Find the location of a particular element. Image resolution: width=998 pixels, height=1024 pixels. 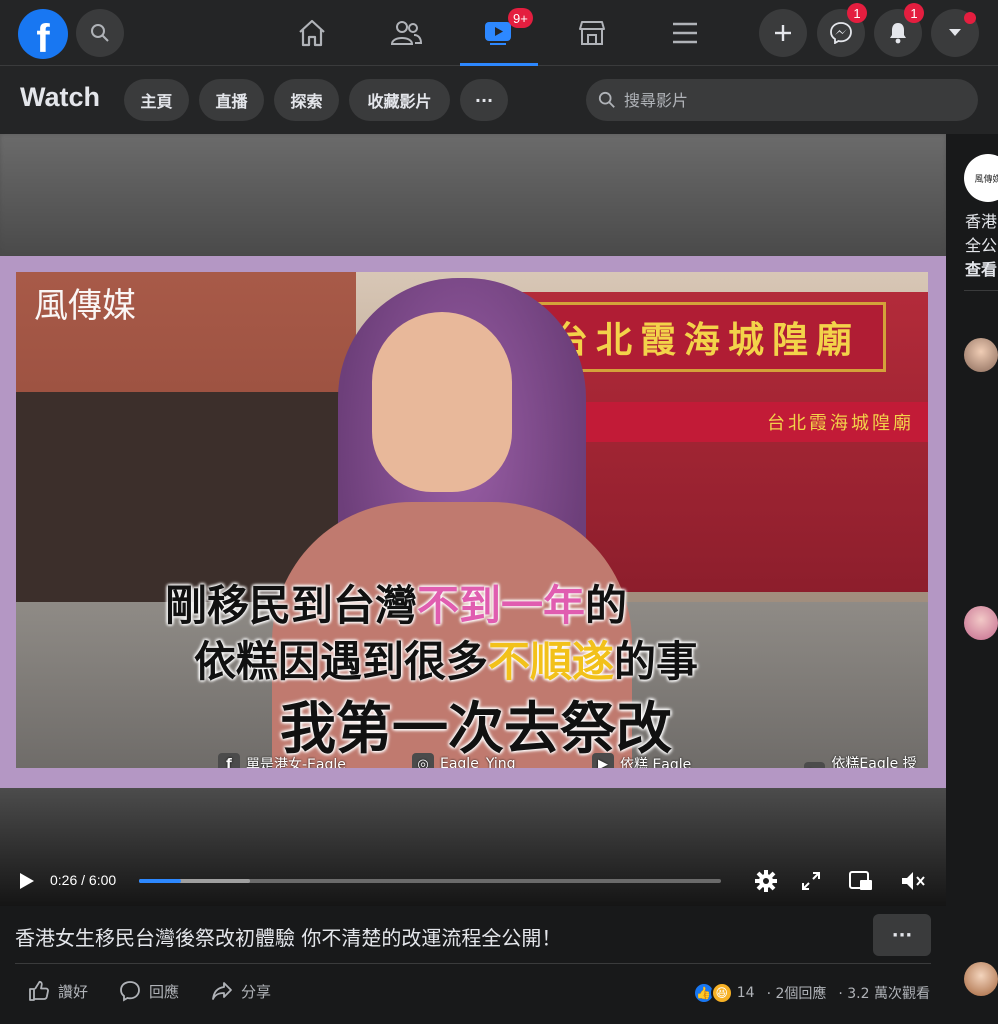

nav-tab-menu is located at coordinates (685, 33).